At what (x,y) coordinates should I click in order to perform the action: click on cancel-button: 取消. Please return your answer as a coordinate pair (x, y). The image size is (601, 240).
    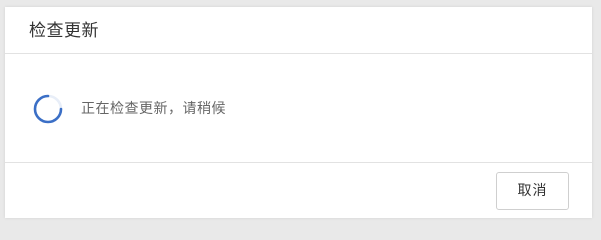
    Looking at the image, I should click on (532, 191).